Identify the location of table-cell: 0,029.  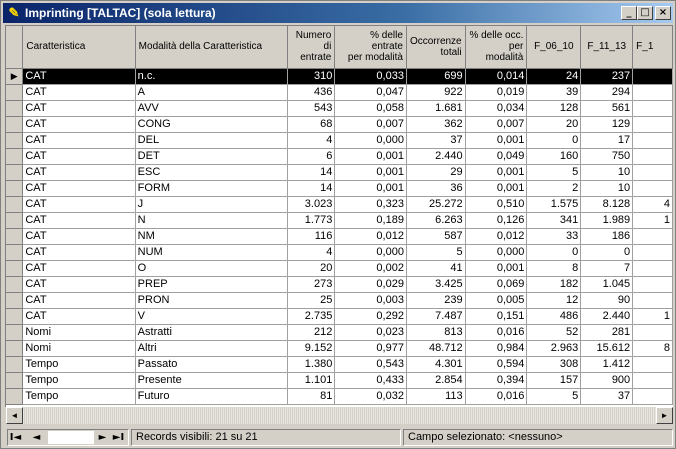
(370, 284).